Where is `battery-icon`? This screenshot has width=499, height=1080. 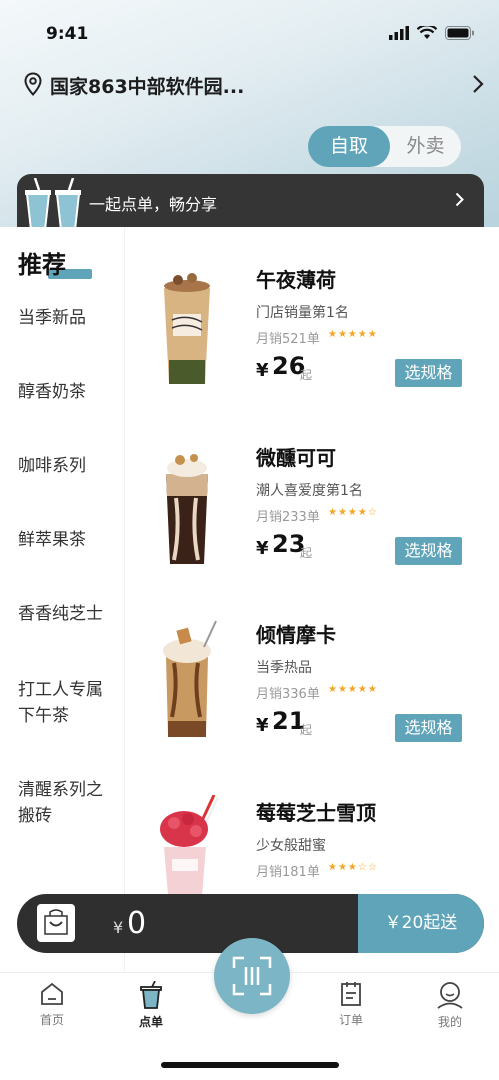
battery-icon is located at coordinates (459, 33).